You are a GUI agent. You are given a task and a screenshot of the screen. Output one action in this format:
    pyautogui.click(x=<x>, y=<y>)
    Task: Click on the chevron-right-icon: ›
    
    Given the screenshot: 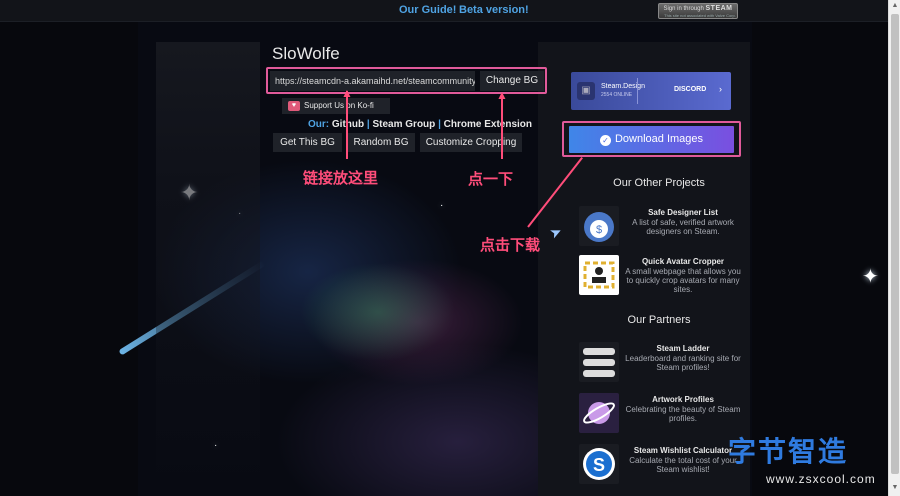 What is the action you would take?
    pyautogui.click(x=720, y=89)
    